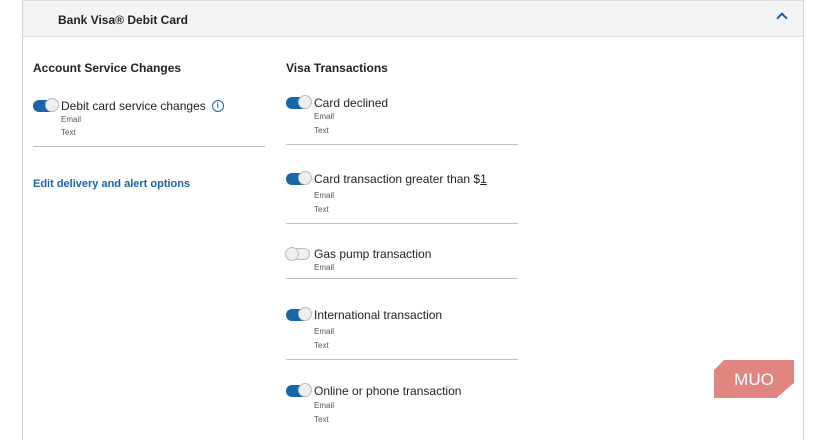 This screenshot has width=825, height=440. I want to click on amount-link: 1, so click(483, 179).